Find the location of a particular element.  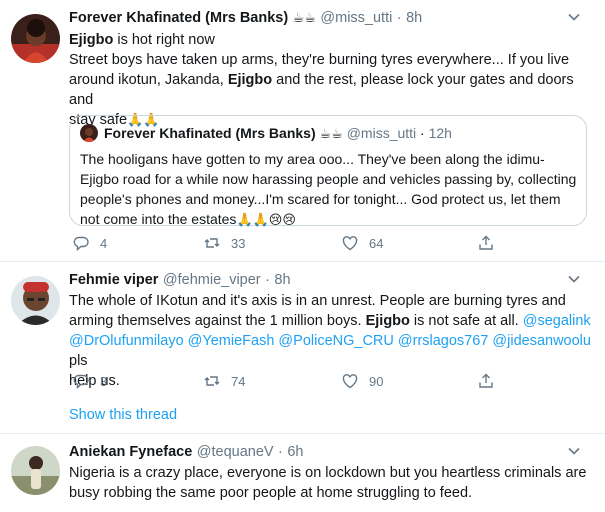

tweet-header: Fehmie viper @fehmie_viper · 8h is located at coordinates (180, 280).